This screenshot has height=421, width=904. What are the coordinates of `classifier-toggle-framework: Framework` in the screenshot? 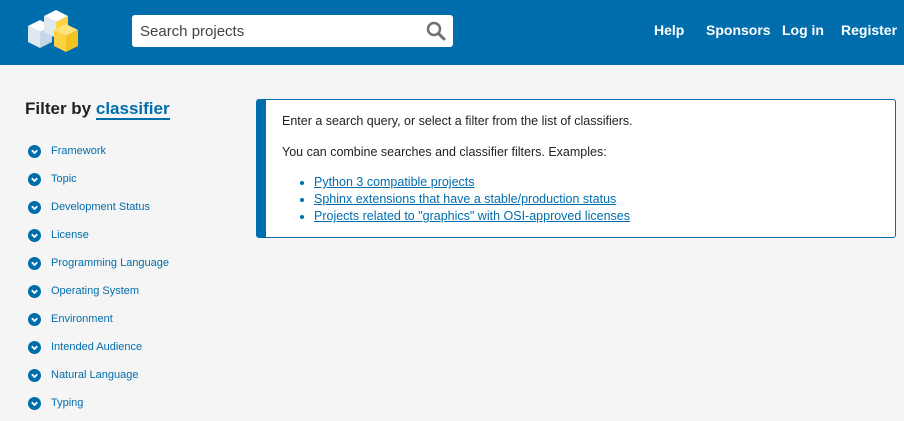 It's located at (67, 151).